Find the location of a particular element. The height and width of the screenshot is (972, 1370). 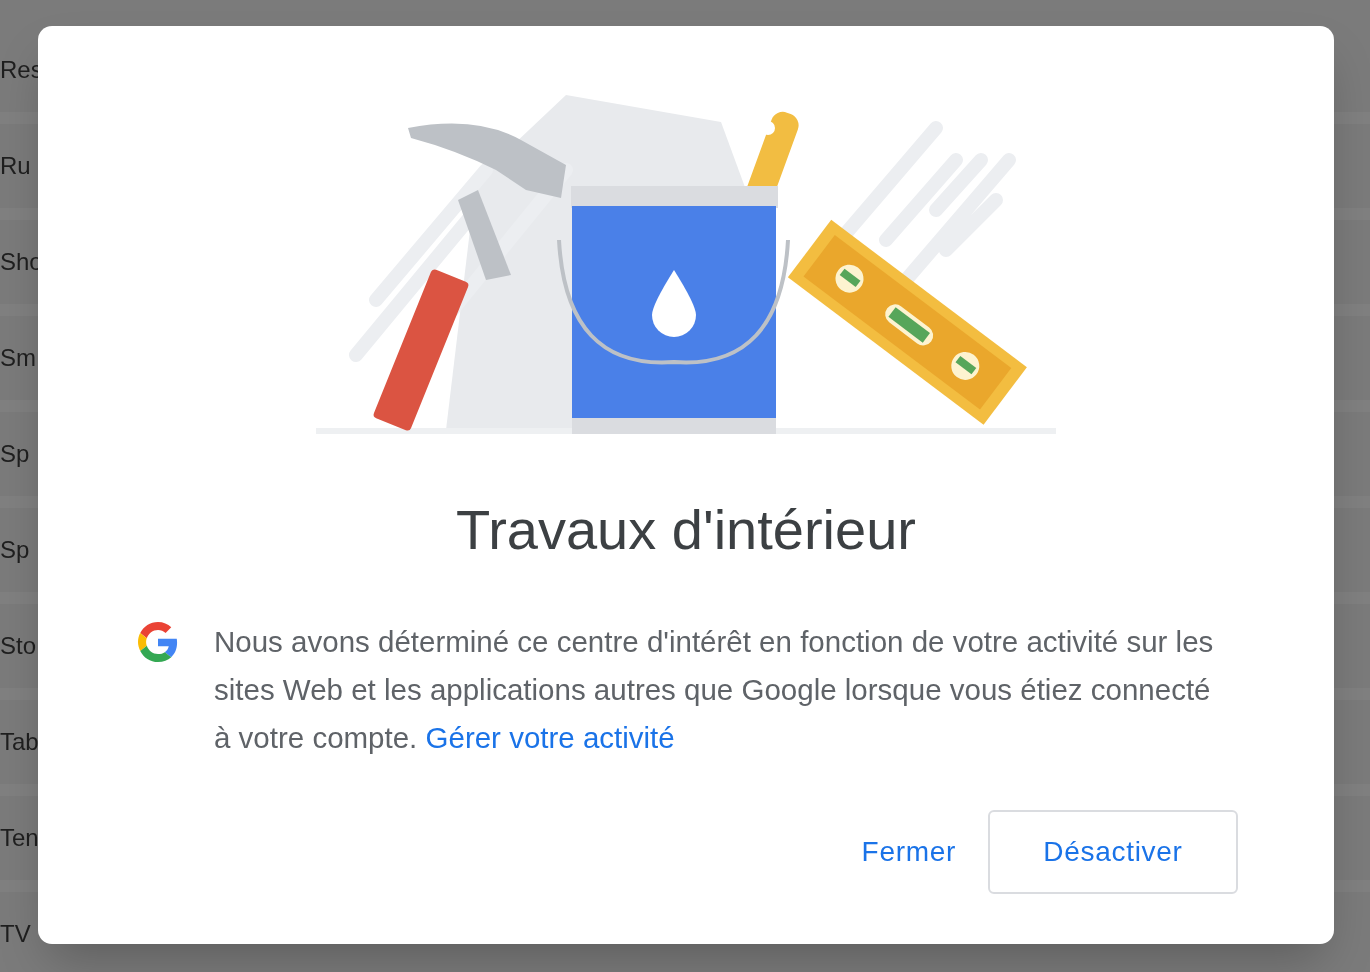

list-item-label: Sto is located at coordinates (18, 646).